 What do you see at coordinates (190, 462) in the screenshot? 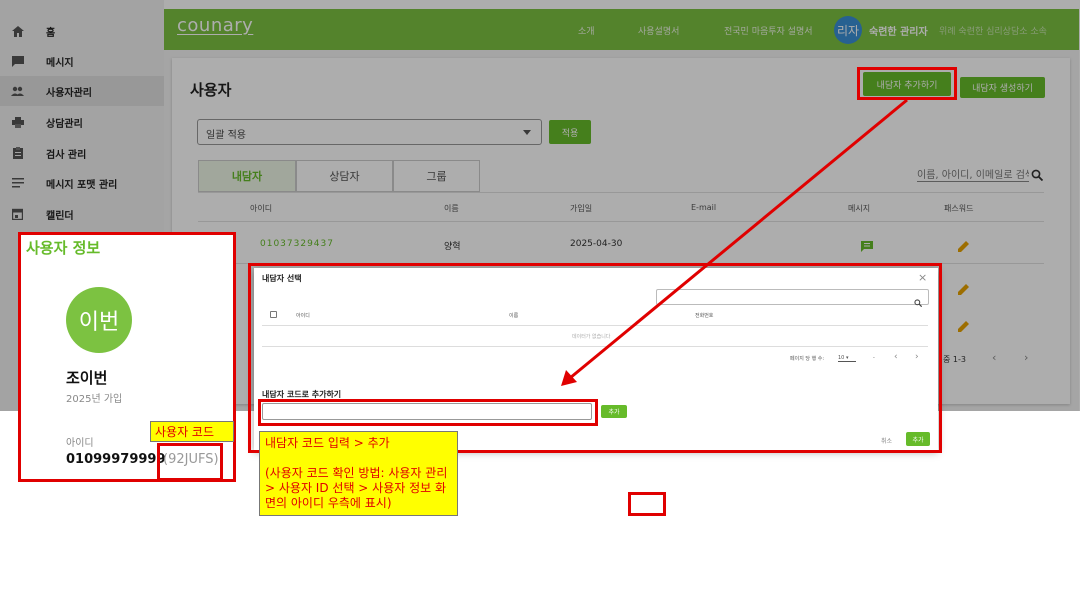
I see `highlight-user-code` at bounding box center [190, 462].